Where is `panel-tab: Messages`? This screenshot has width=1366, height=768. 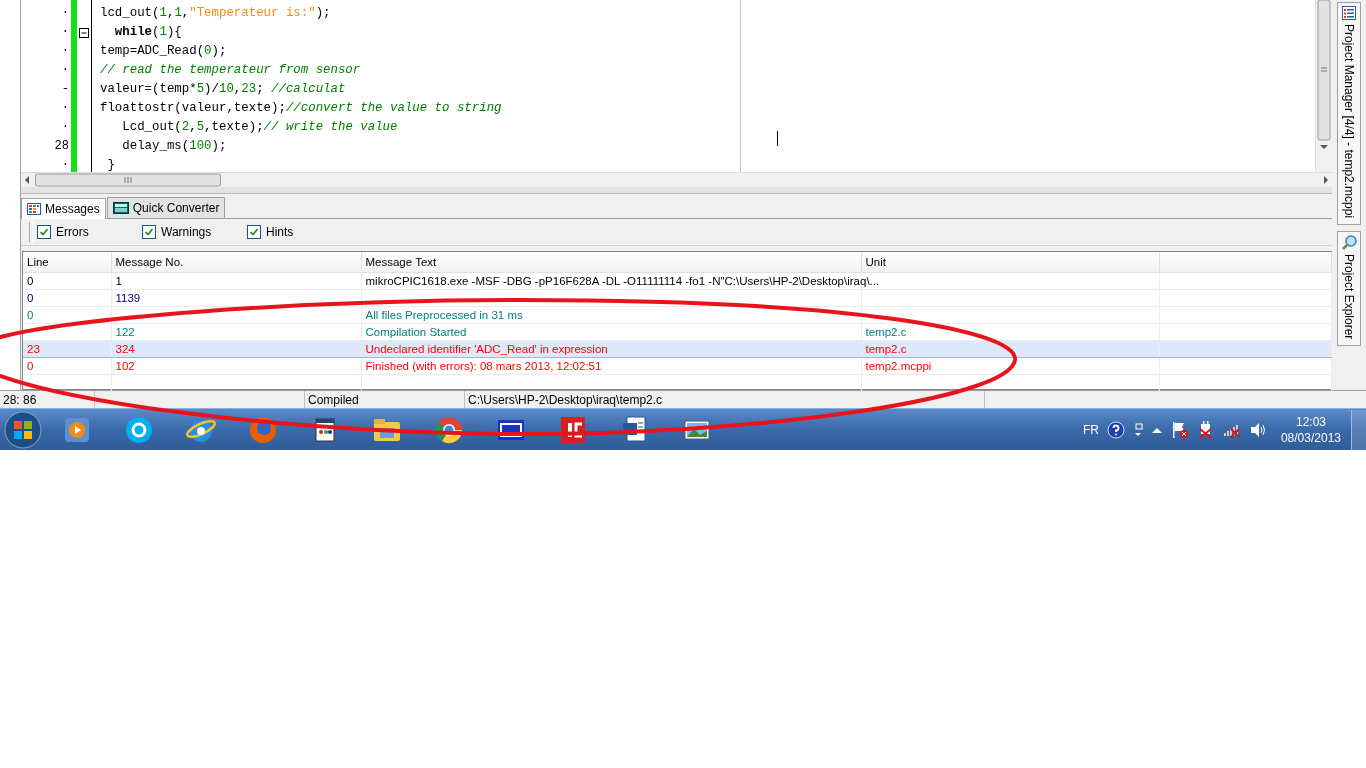
panel-tab: Messages is located at coordinates (63, 208).